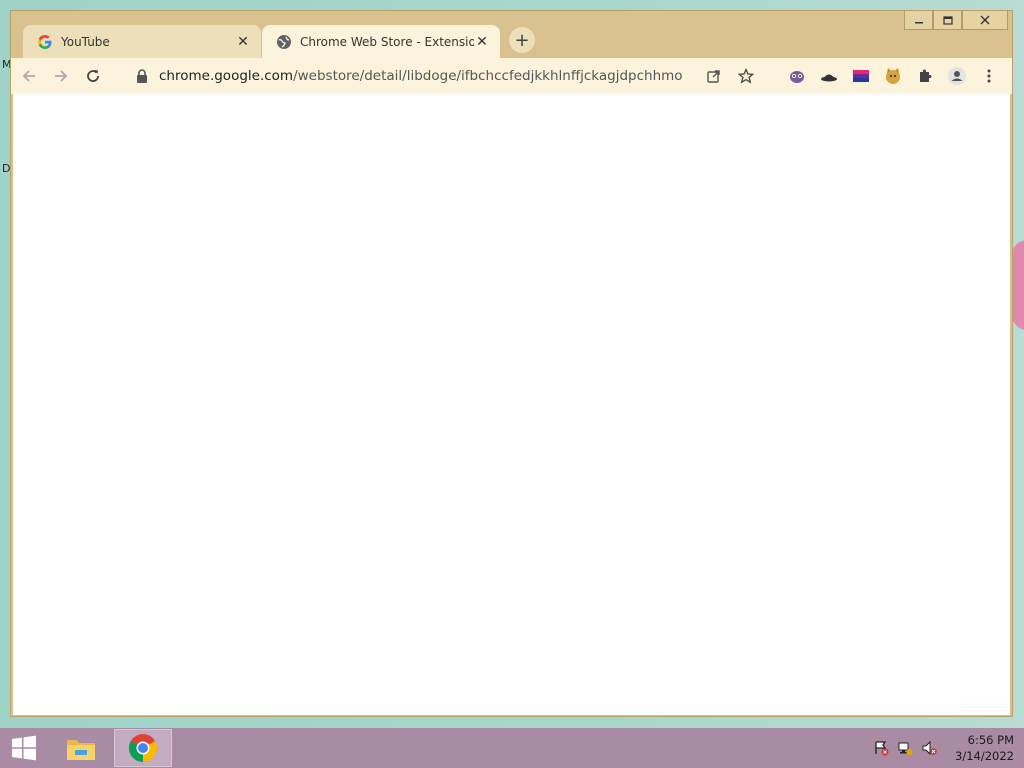 This screenshot has height=768, width=1024. I want to click on taskbar-file-explorer, so click(81, 748).